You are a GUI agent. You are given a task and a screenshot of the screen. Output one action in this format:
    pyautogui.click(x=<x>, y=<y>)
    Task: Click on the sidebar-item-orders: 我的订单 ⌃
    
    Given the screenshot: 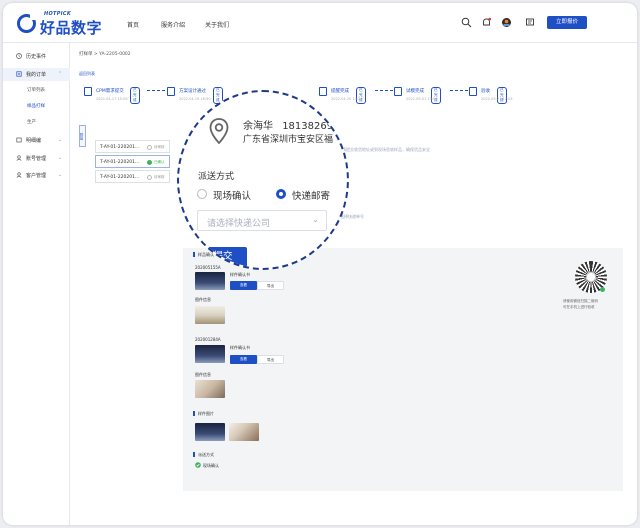 What is the action you would take?
    pyautogui.click(x=36, y=74)
    